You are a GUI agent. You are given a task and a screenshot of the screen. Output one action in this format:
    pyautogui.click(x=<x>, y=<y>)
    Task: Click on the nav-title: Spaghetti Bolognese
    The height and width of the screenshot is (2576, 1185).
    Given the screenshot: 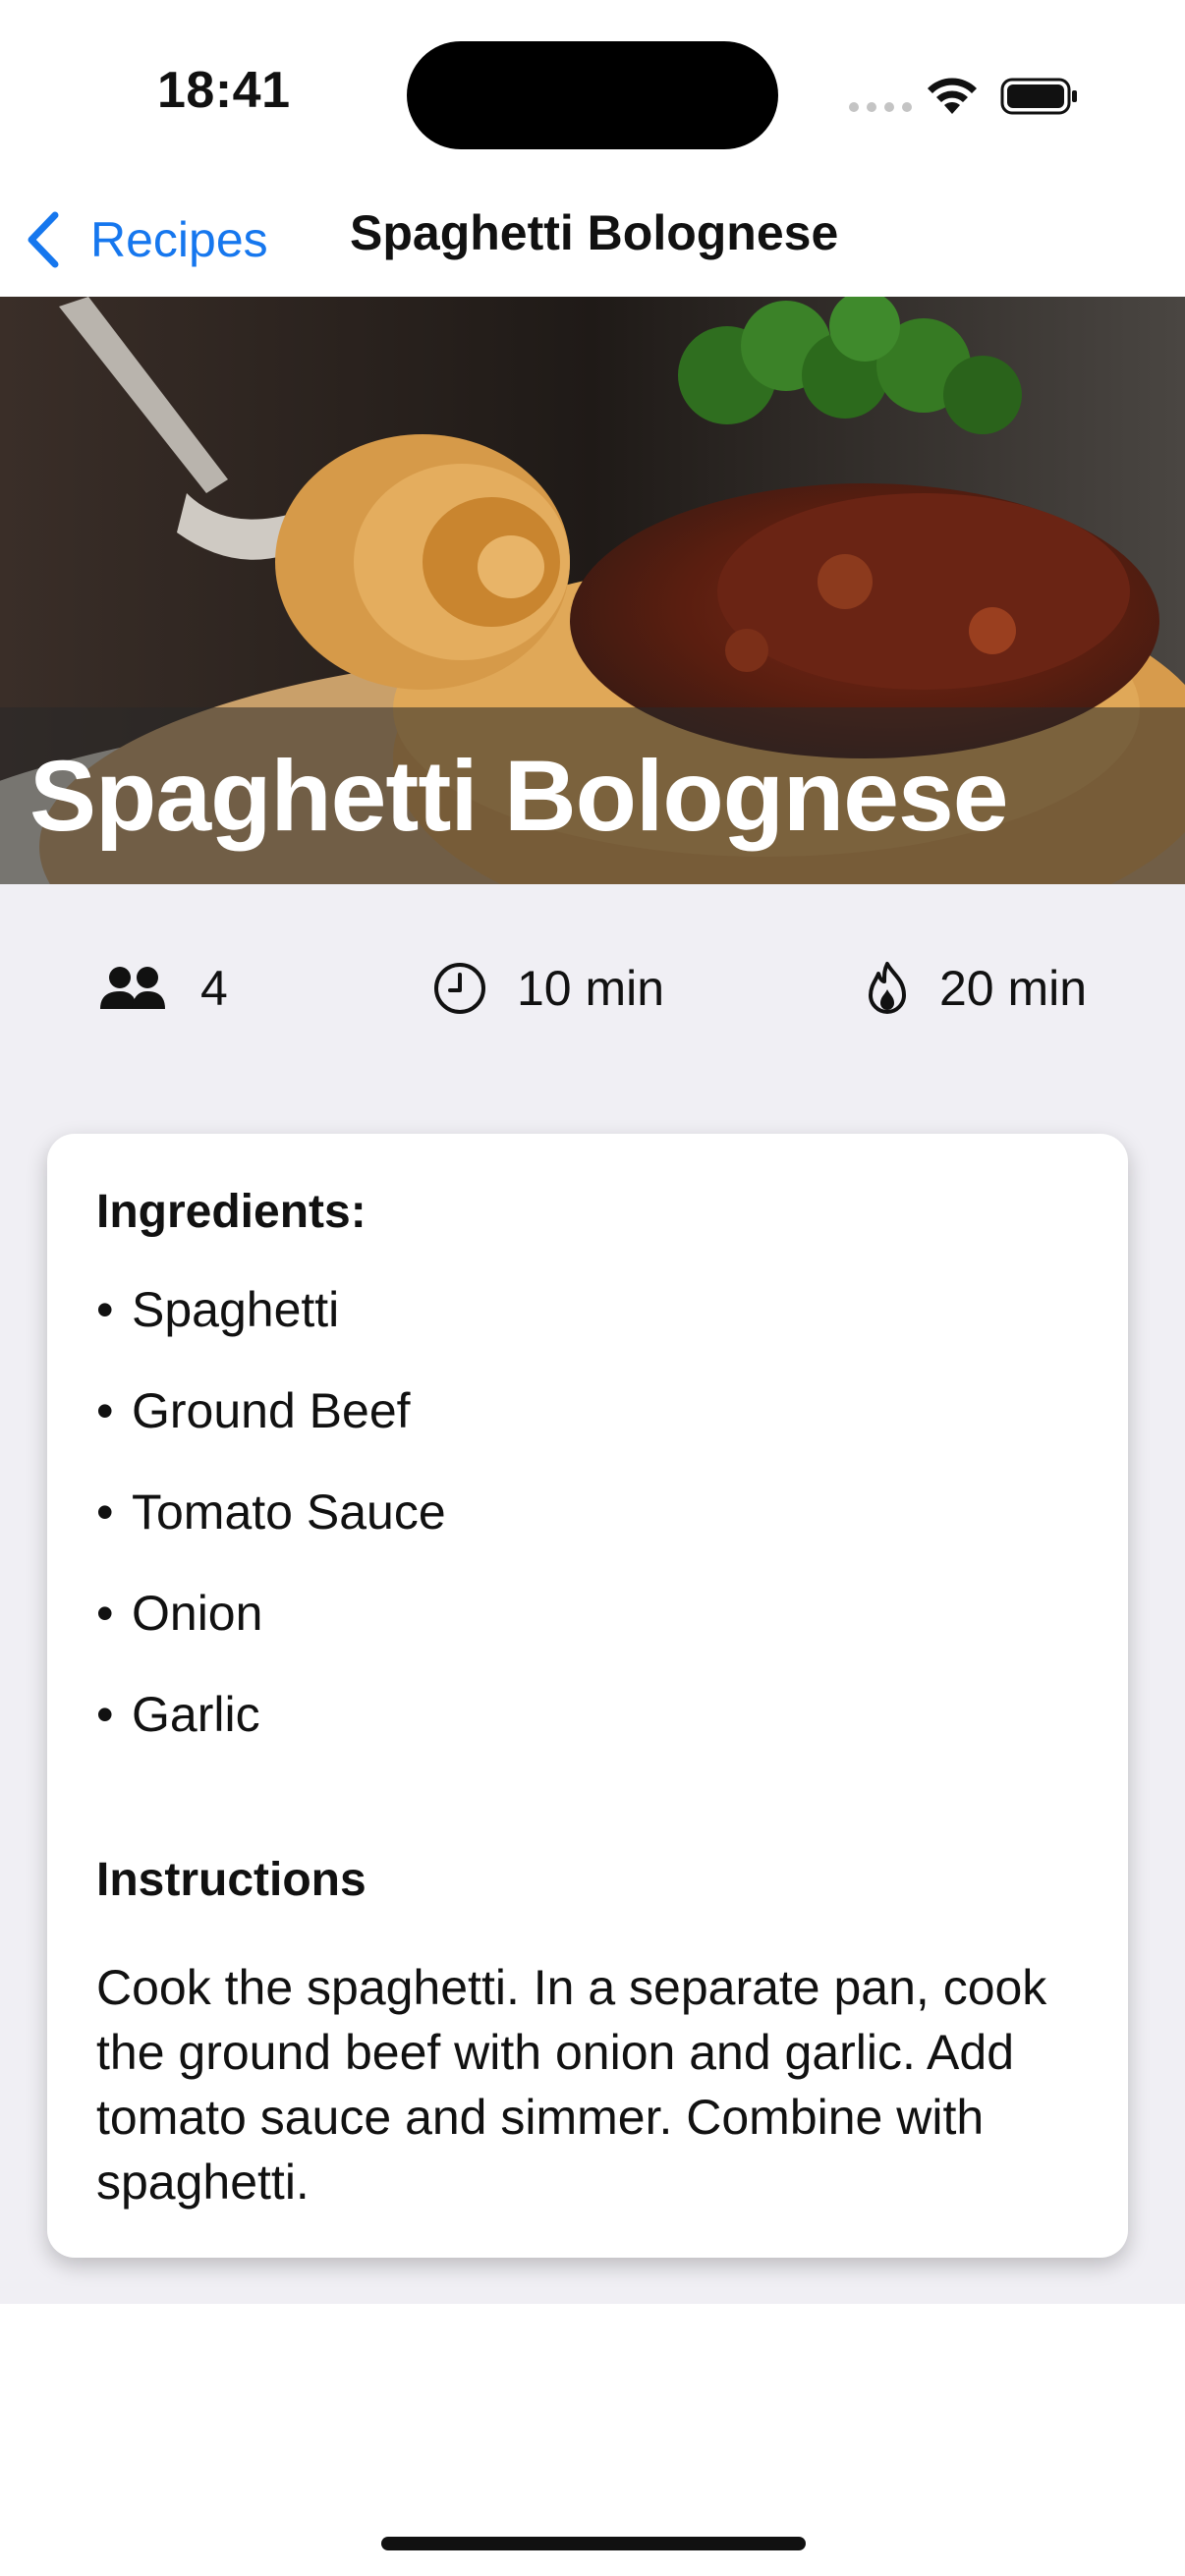 What is the action you would take?
    pyautogui.click(x=594, y=232)
    